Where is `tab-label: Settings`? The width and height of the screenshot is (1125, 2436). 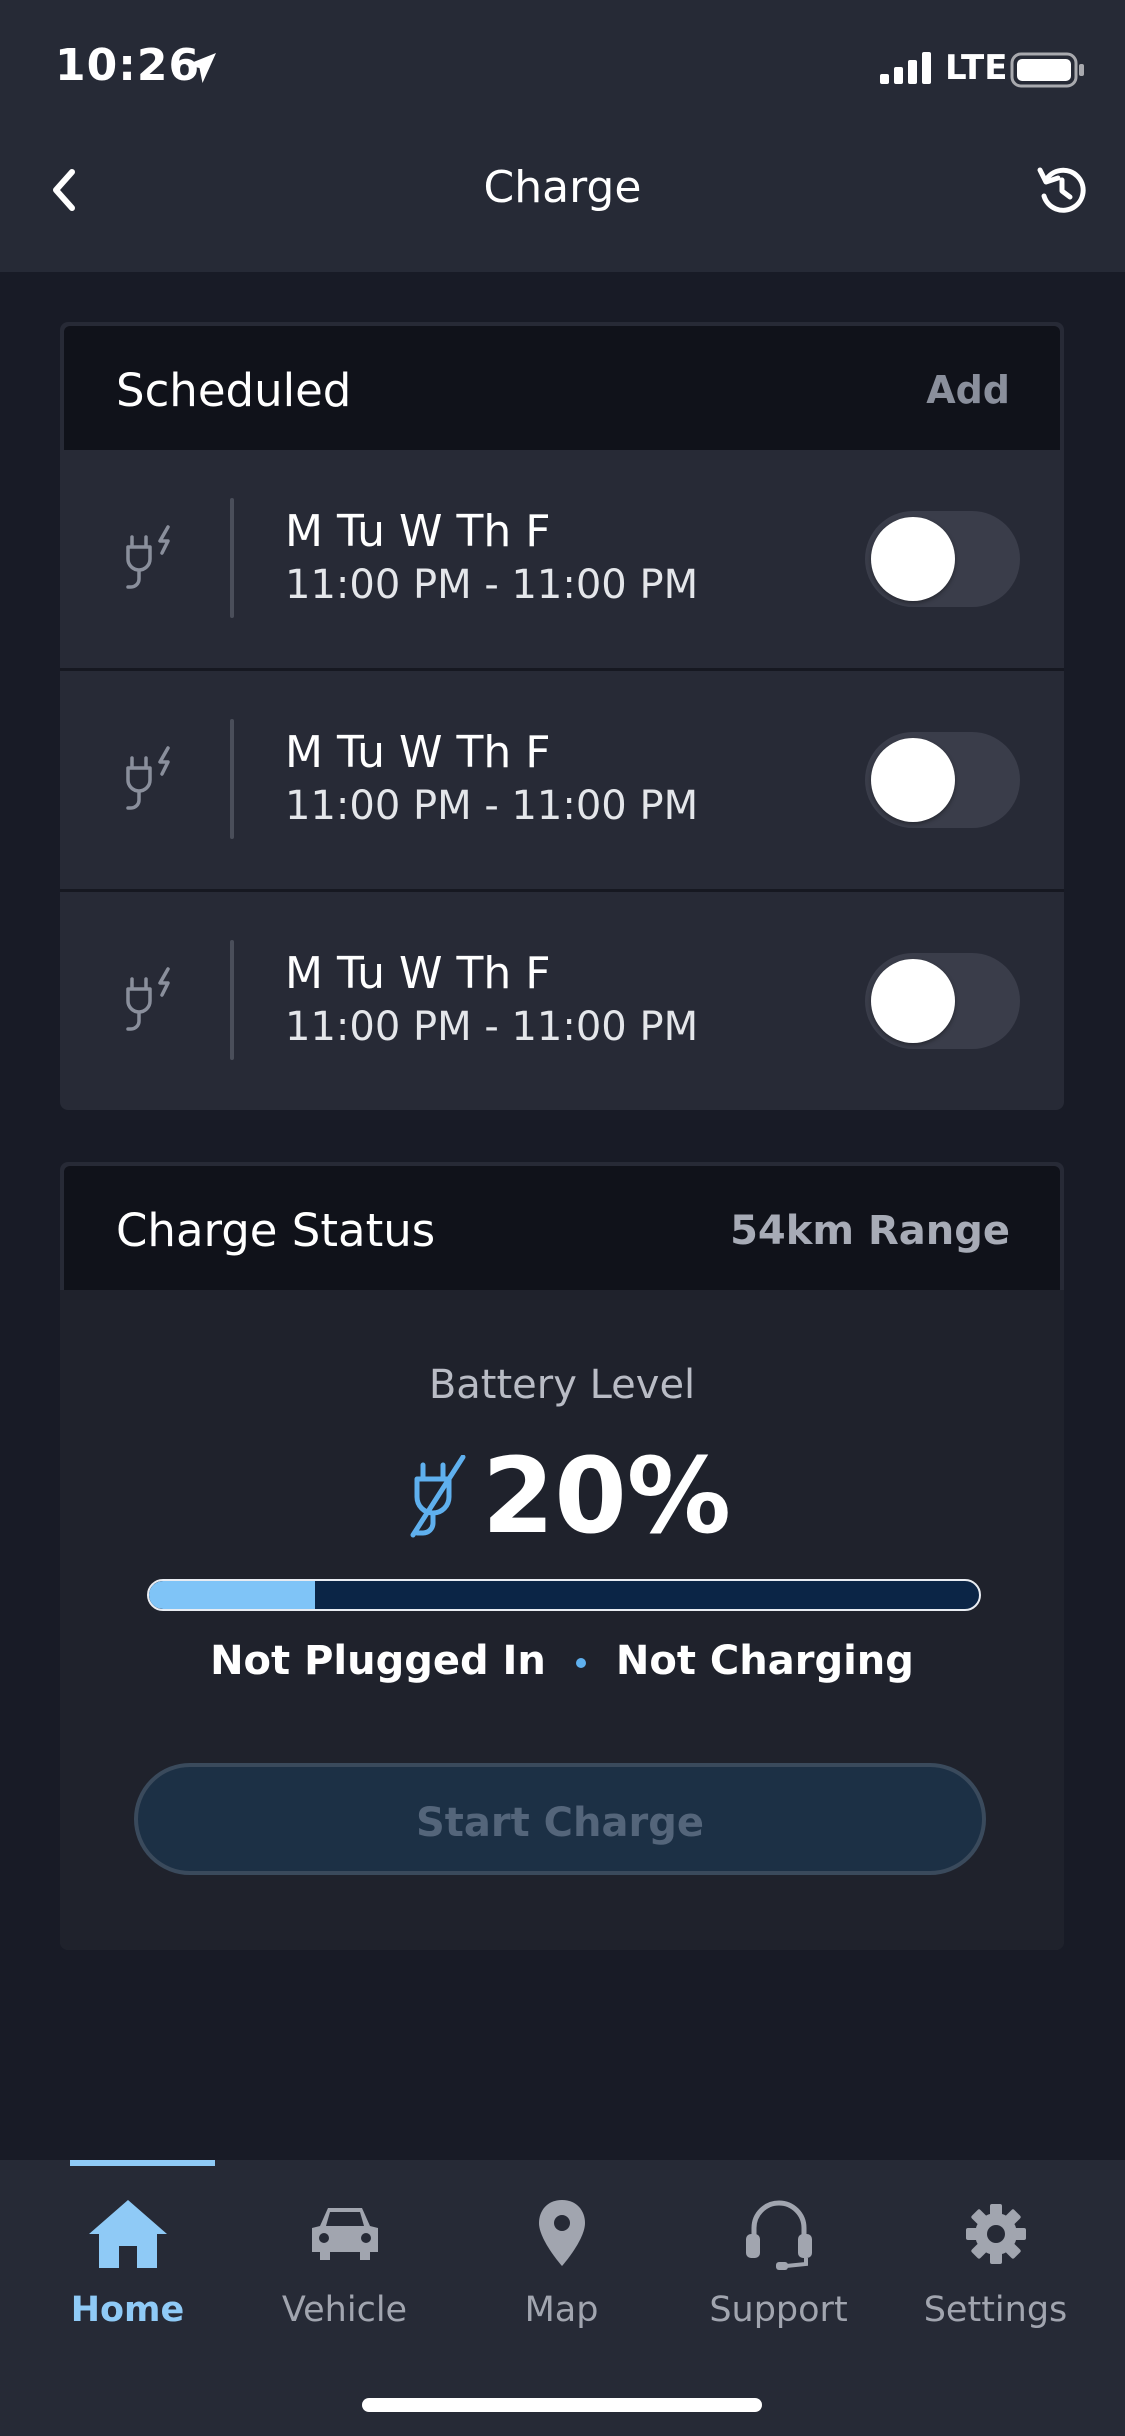
tab-label: Settings is located at coordinates (995, 2310).